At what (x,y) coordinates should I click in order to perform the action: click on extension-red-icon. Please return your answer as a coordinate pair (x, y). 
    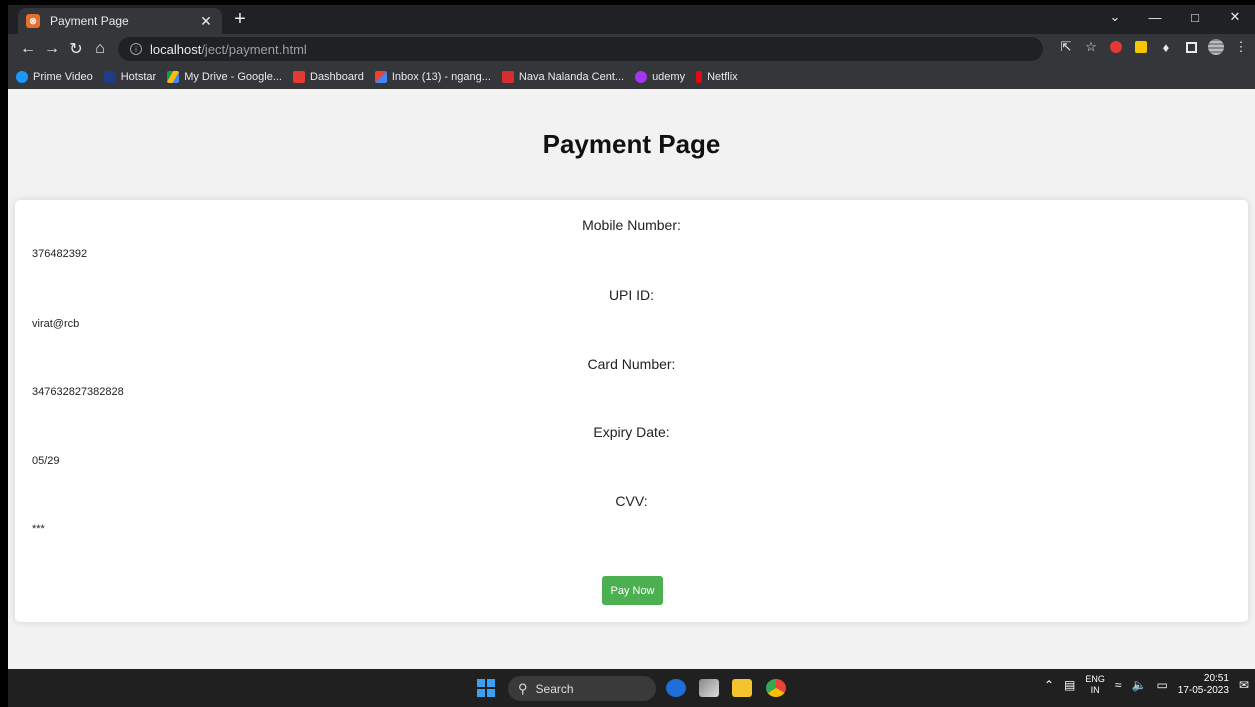
    Looking at the image, I should click on (1116, 47).